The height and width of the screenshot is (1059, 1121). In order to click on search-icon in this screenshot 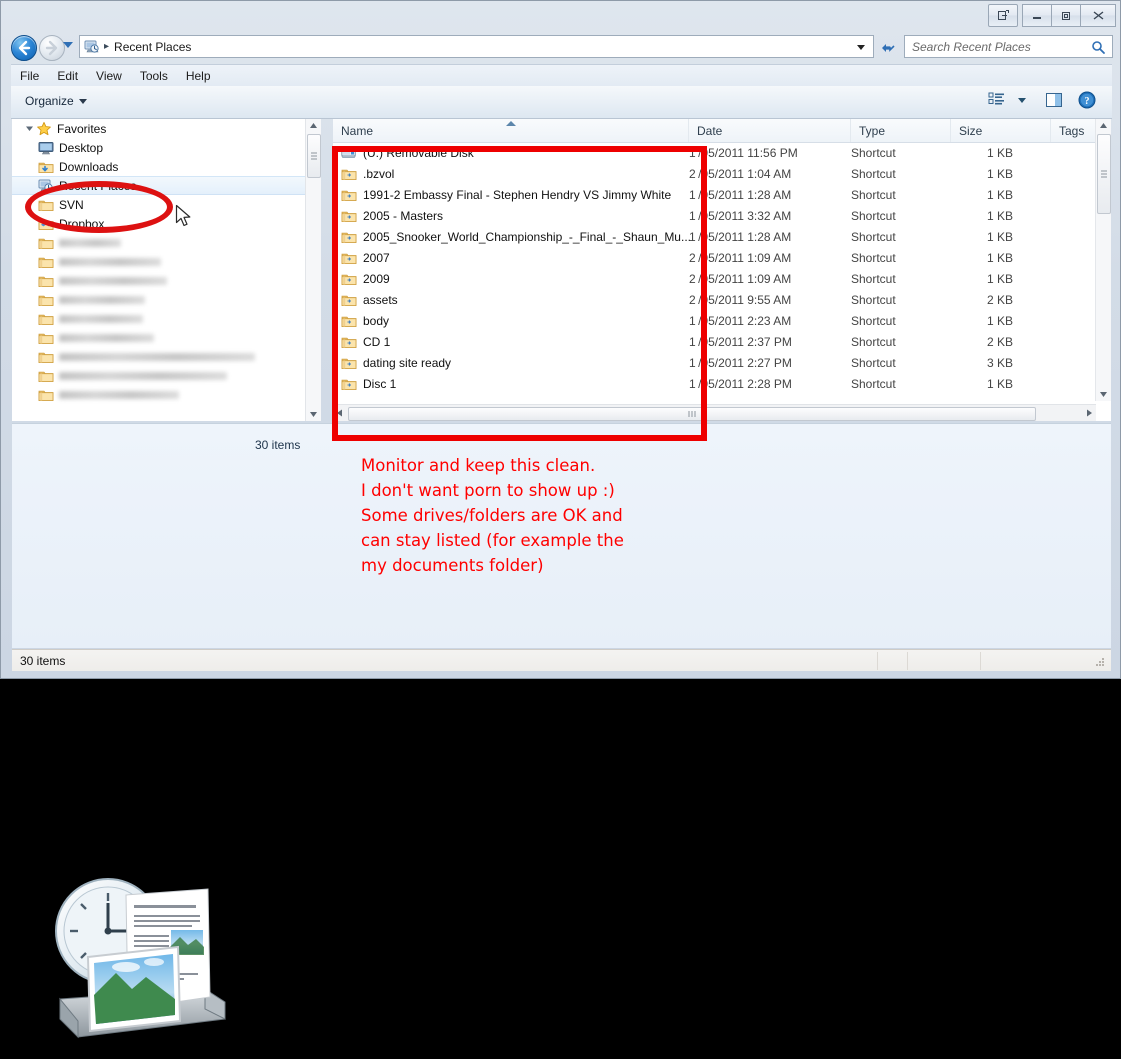, I will do `click(1098, 49)`.